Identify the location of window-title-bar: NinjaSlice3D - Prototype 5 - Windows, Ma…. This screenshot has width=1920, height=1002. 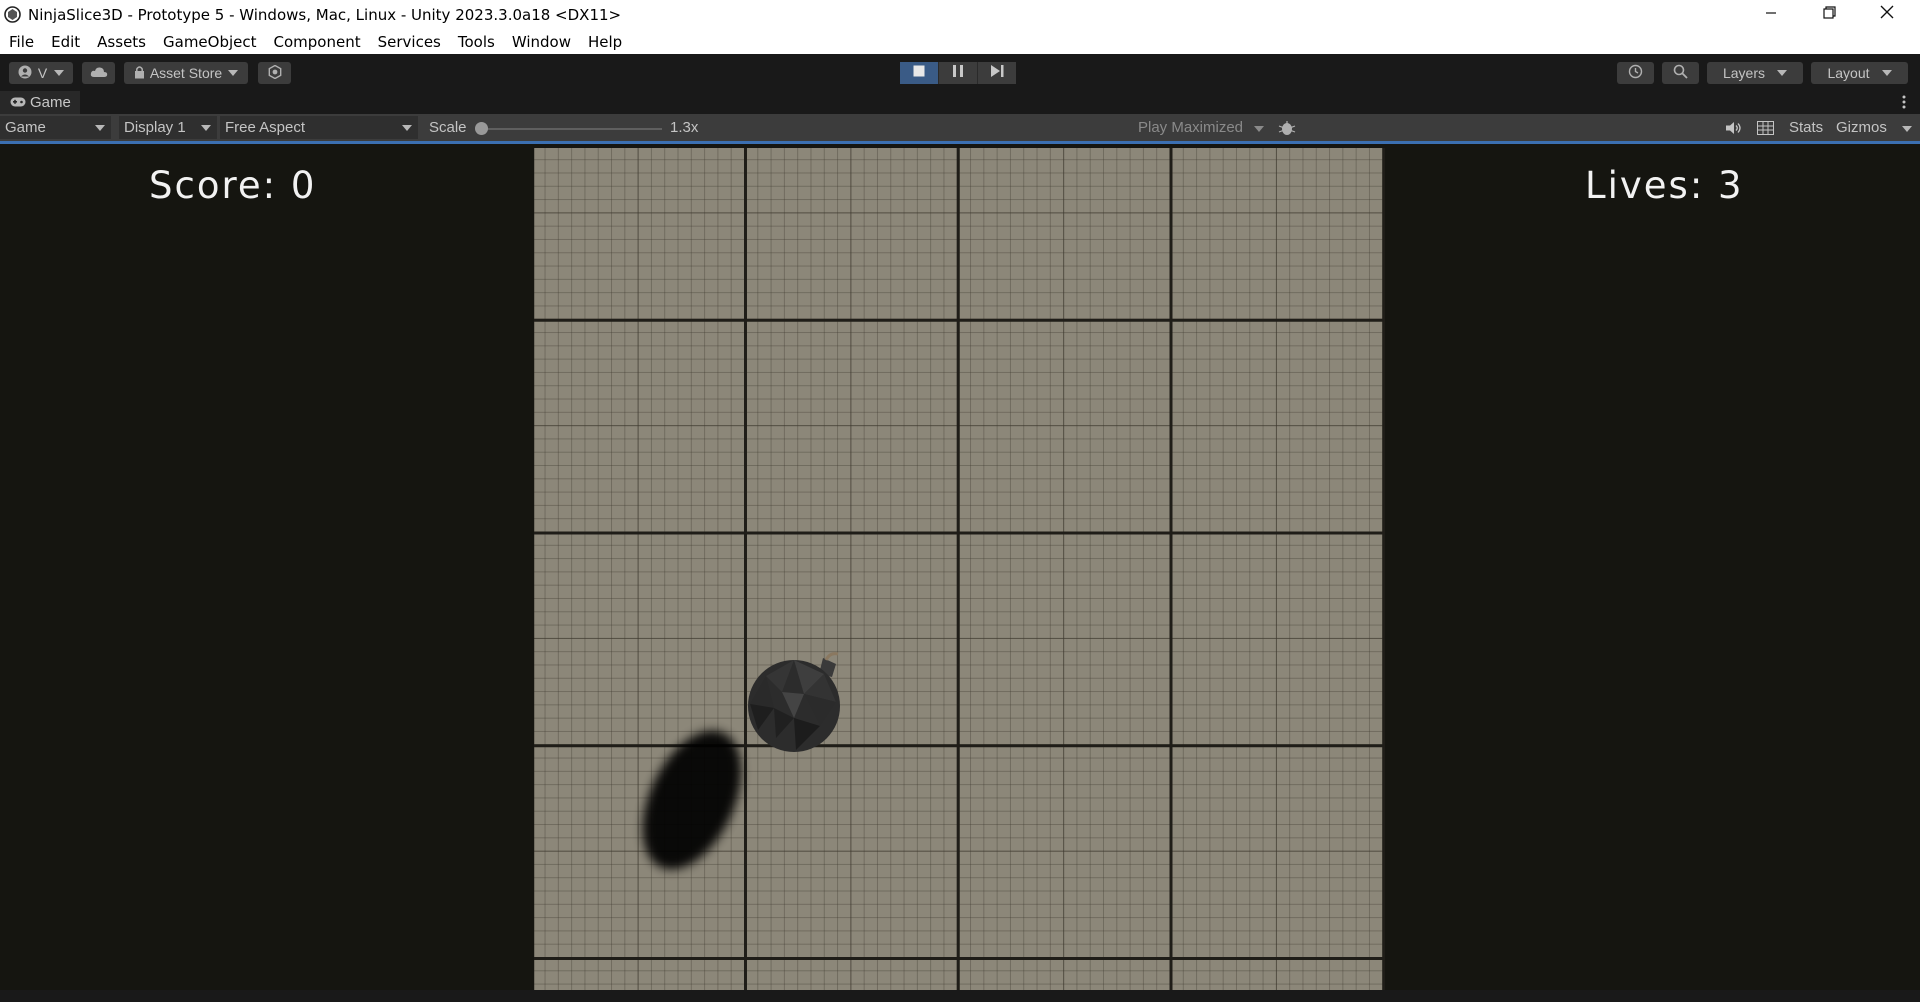
(960, 14).